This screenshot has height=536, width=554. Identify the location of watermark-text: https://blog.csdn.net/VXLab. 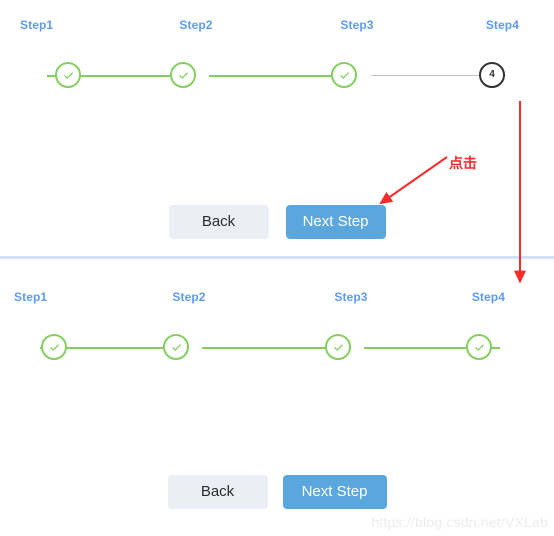
(459, 522).